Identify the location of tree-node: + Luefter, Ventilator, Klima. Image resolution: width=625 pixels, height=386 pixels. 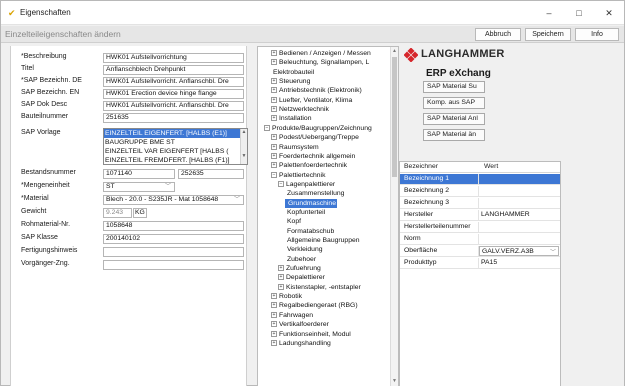
(311, 100).